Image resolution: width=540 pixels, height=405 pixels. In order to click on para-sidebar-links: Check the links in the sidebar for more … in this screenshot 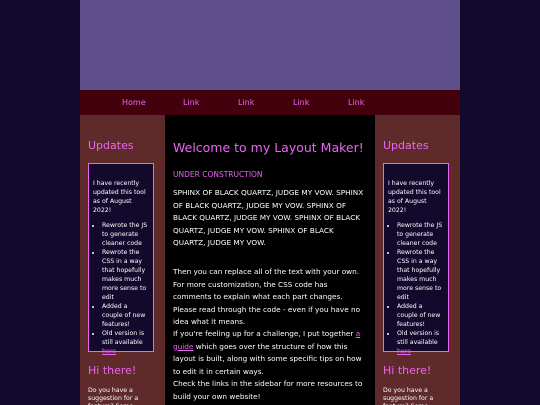, I will do `click(268, 390)`.